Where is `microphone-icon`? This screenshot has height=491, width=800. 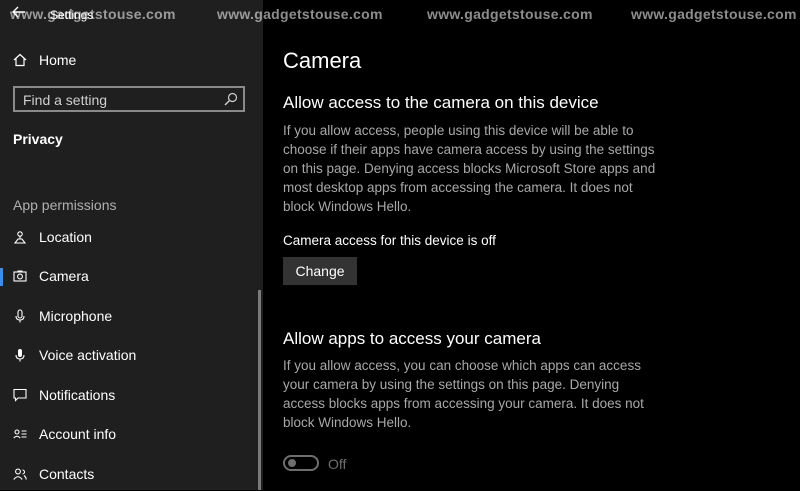 microphone-icon is located at coordinates (20, 316).